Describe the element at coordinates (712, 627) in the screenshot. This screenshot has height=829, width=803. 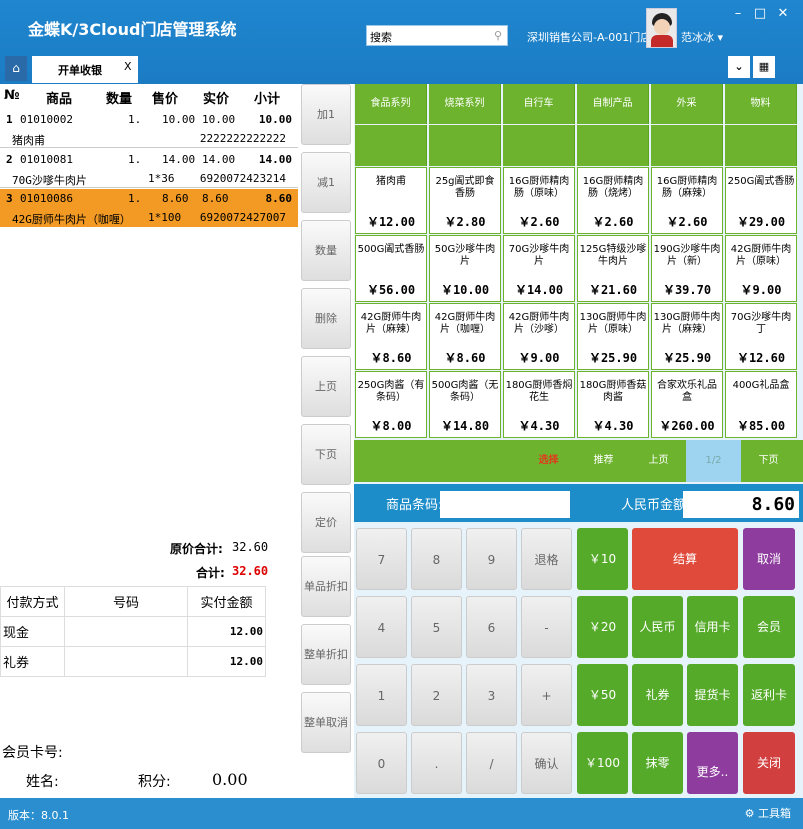
I see `credit-card-button: 信用卡` at that location.